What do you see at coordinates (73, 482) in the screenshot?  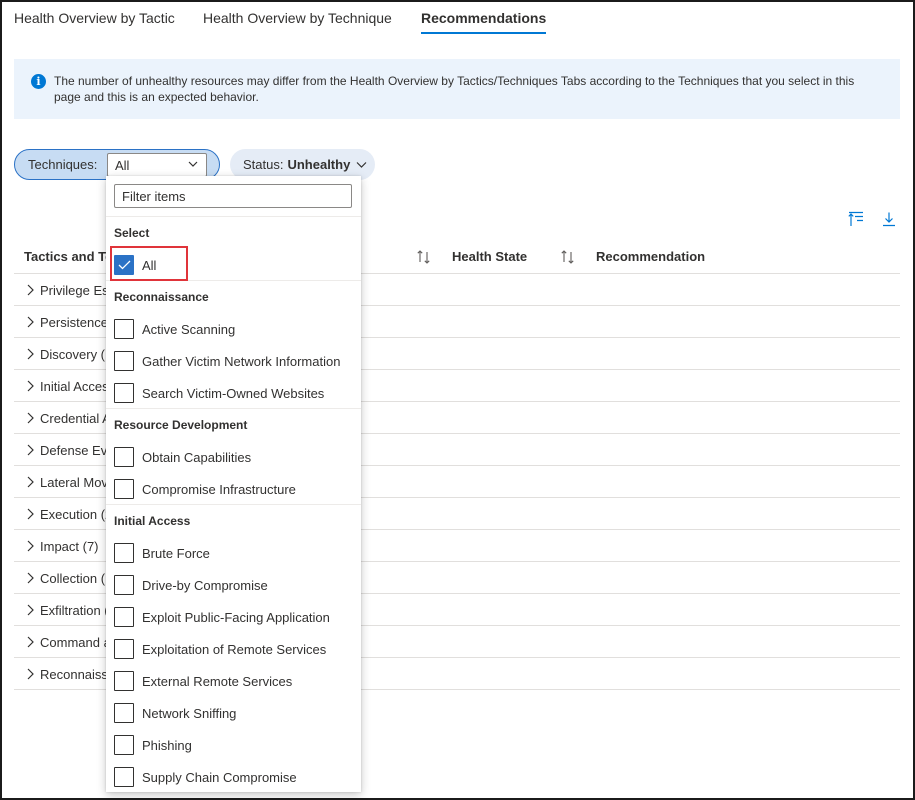 I see `row-label: Lateral Mov` at bounding box center [73, 482].